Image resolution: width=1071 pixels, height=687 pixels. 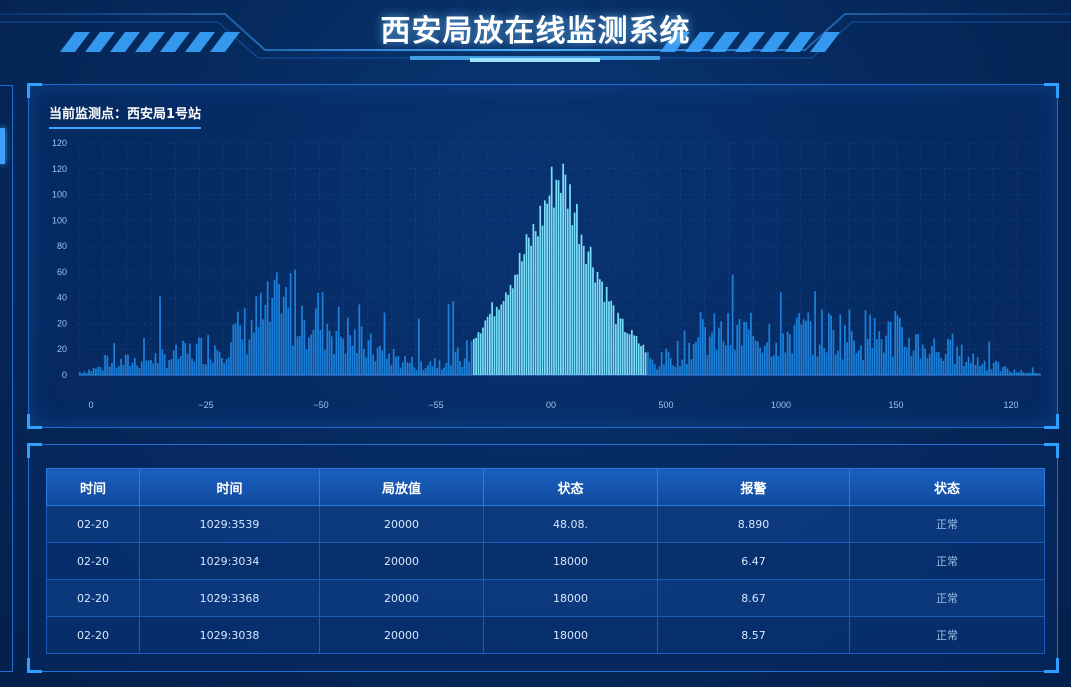 I want to click on y-tick-label: 100, so click(x=59, y=220).